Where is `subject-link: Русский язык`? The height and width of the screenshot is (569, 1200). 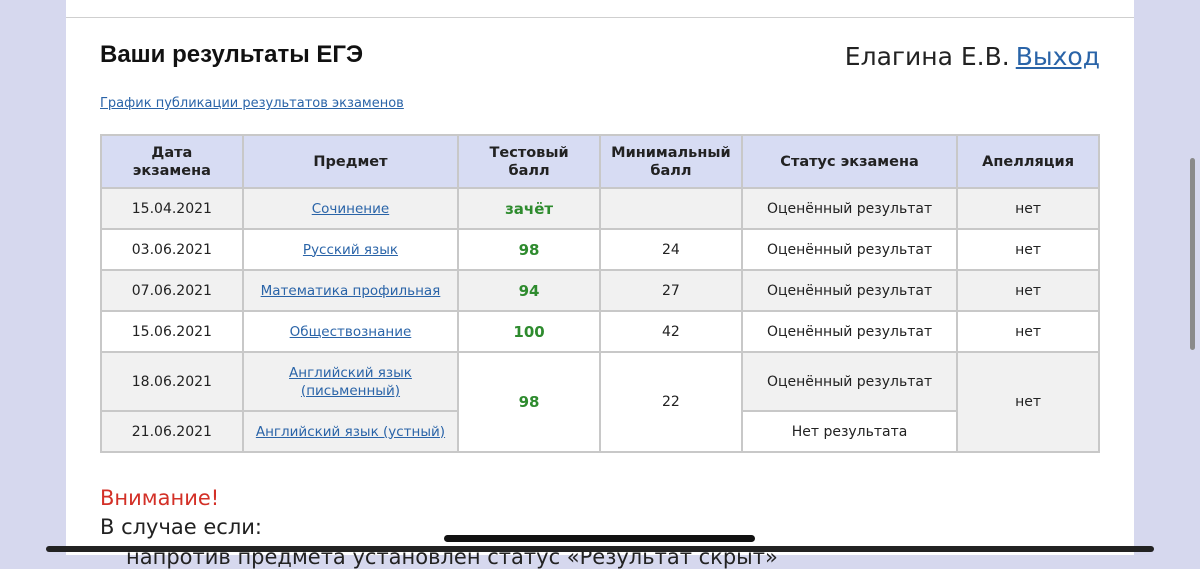 subject-link: Русский язык is located at coordinates (350, 250).